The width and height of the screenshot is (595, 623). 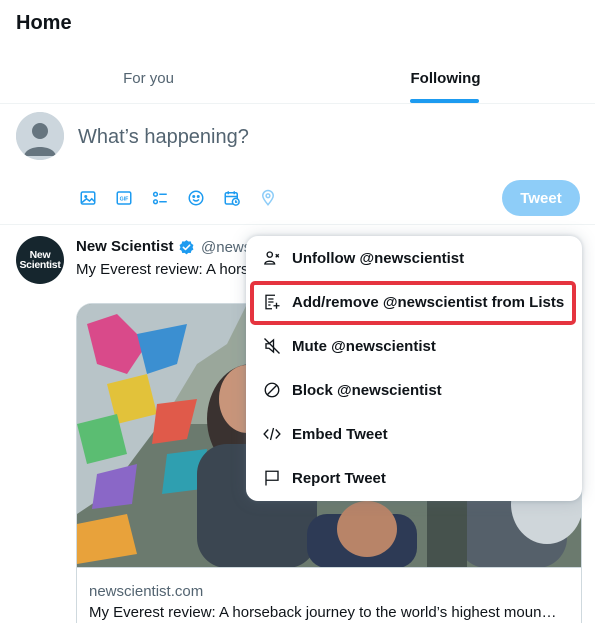 I want to click on tab-for-you: For you, so click(x=148, y=78).